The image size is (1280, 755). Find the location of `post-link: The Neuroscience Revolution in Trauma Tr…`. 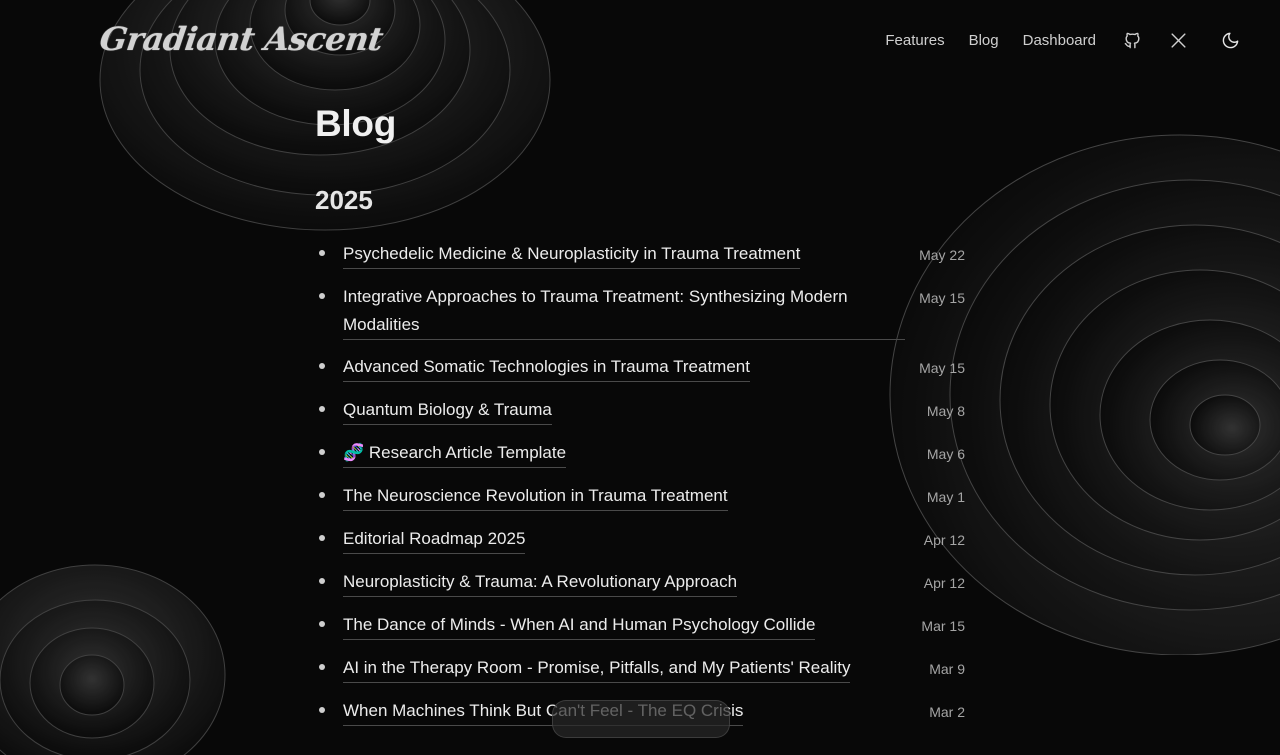

post-link: The Neuroscience Revolution in Trauma Tr… is located at coordinates (535, 496).